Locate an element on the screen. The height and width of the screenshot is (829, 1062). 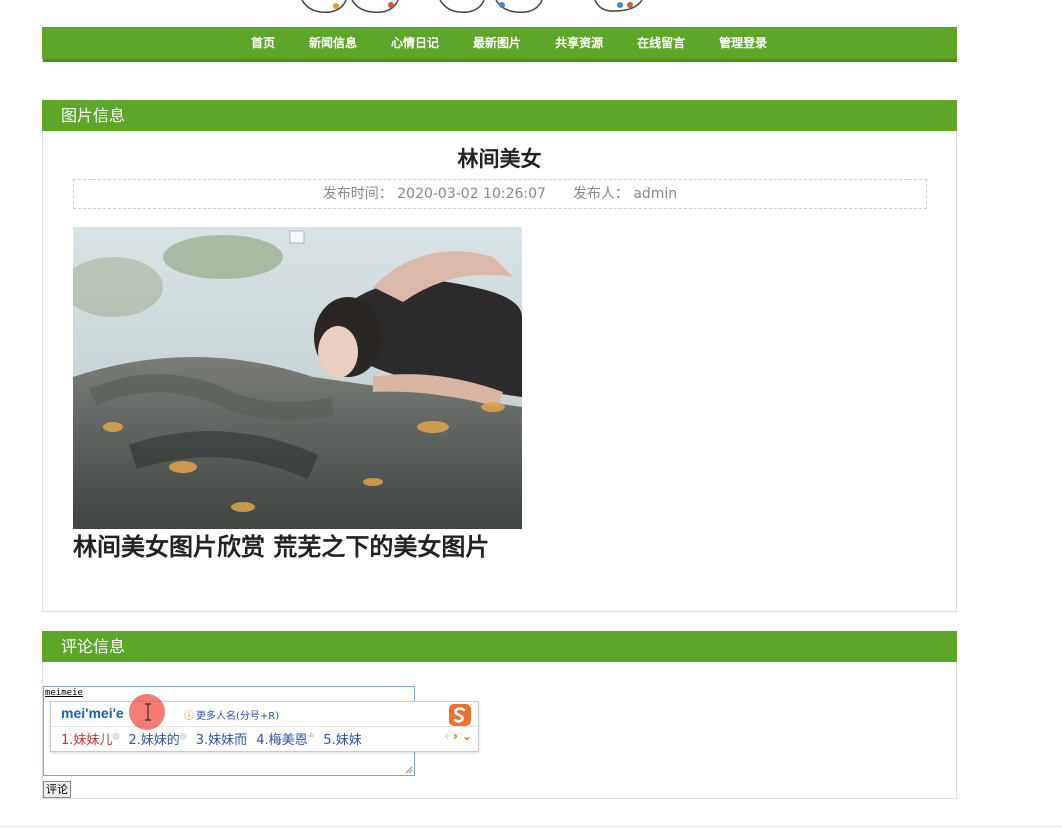
resize-grip-icon is located at coordinates (409, 770).